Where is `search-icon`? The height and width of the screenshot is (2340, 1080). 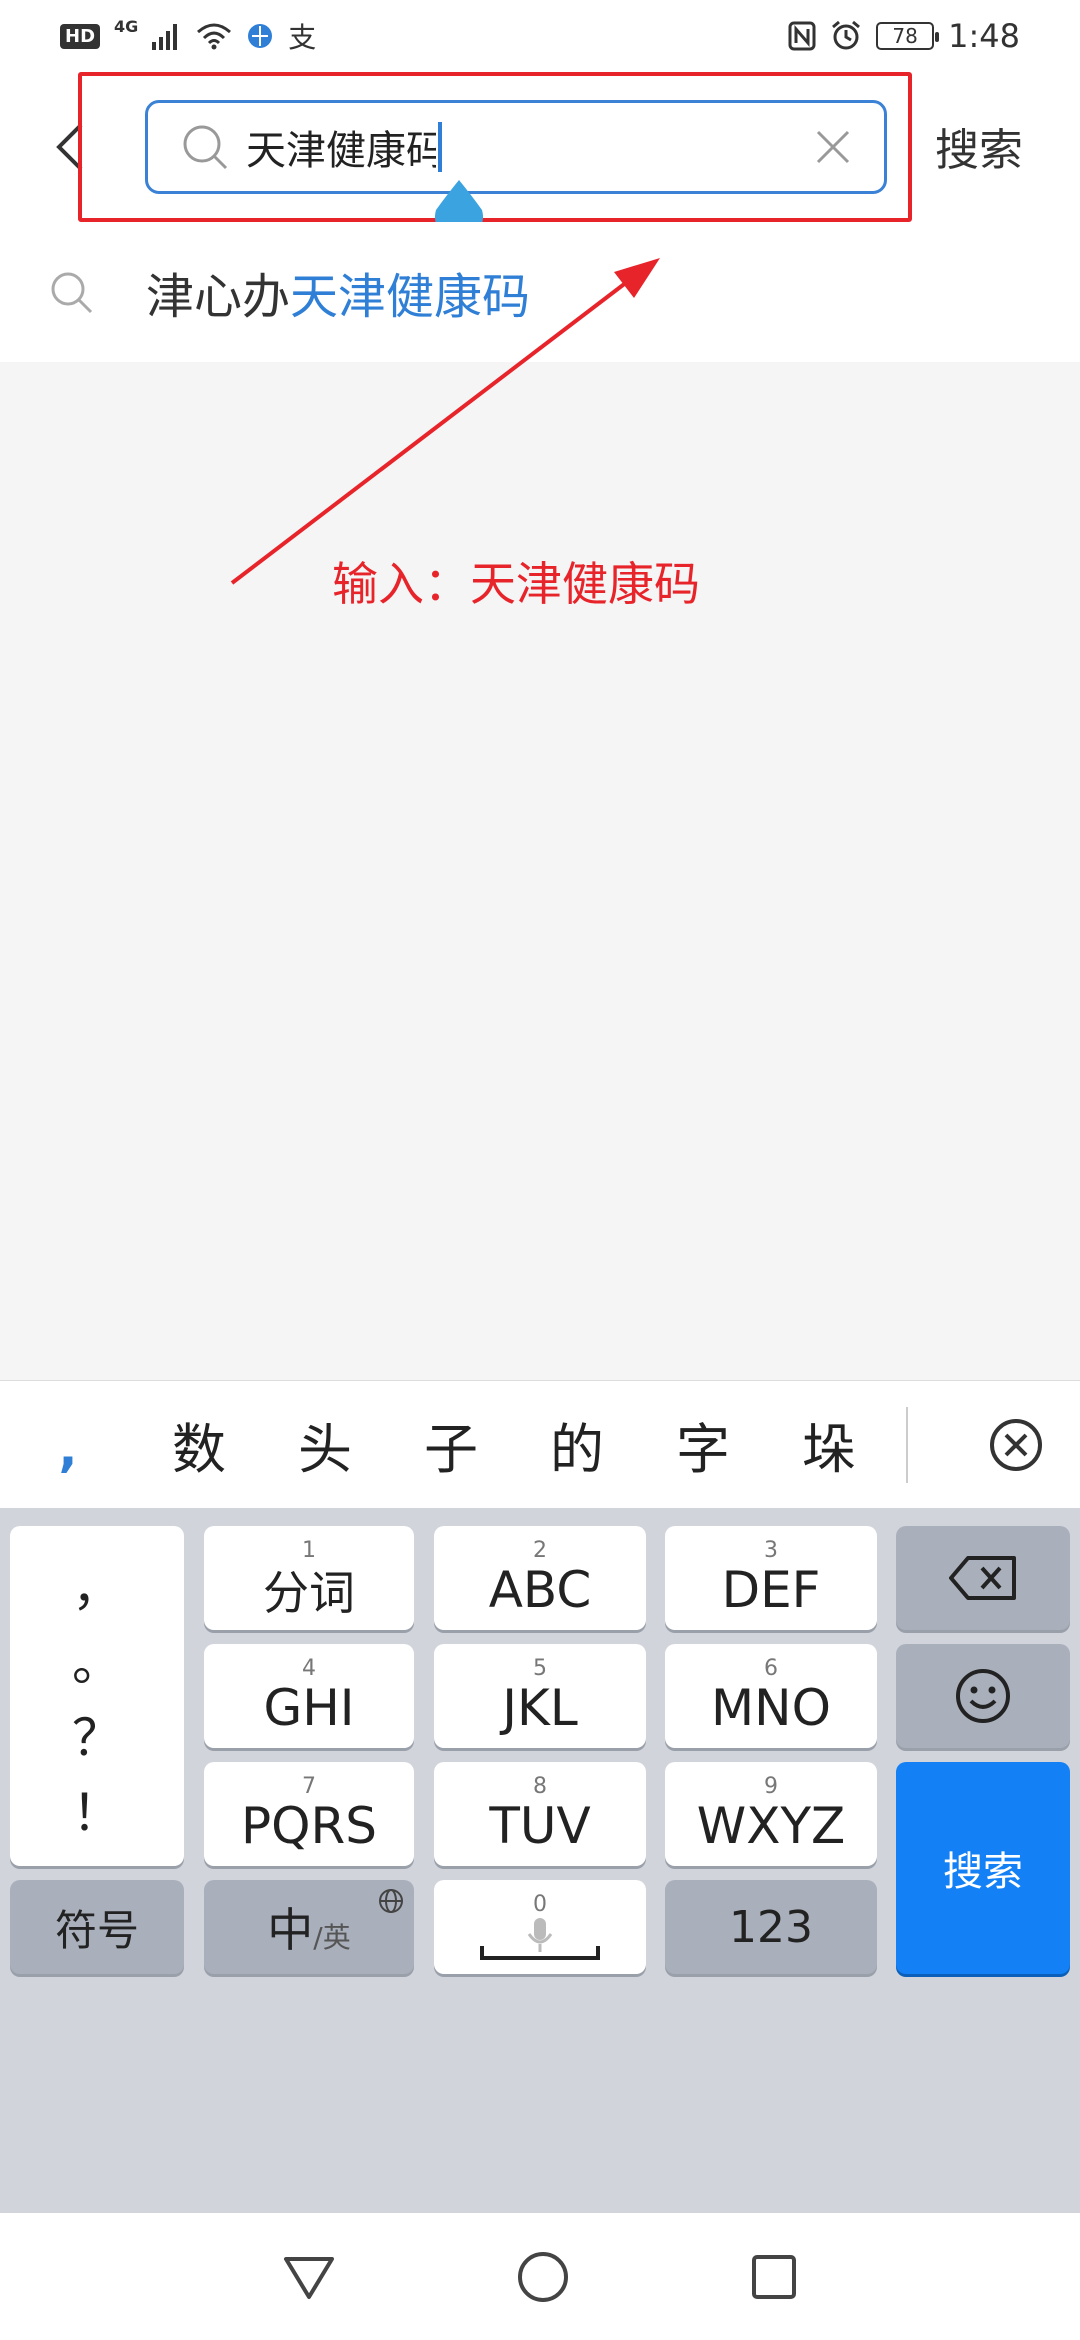
search-icon is located at coordinates (72, 293).